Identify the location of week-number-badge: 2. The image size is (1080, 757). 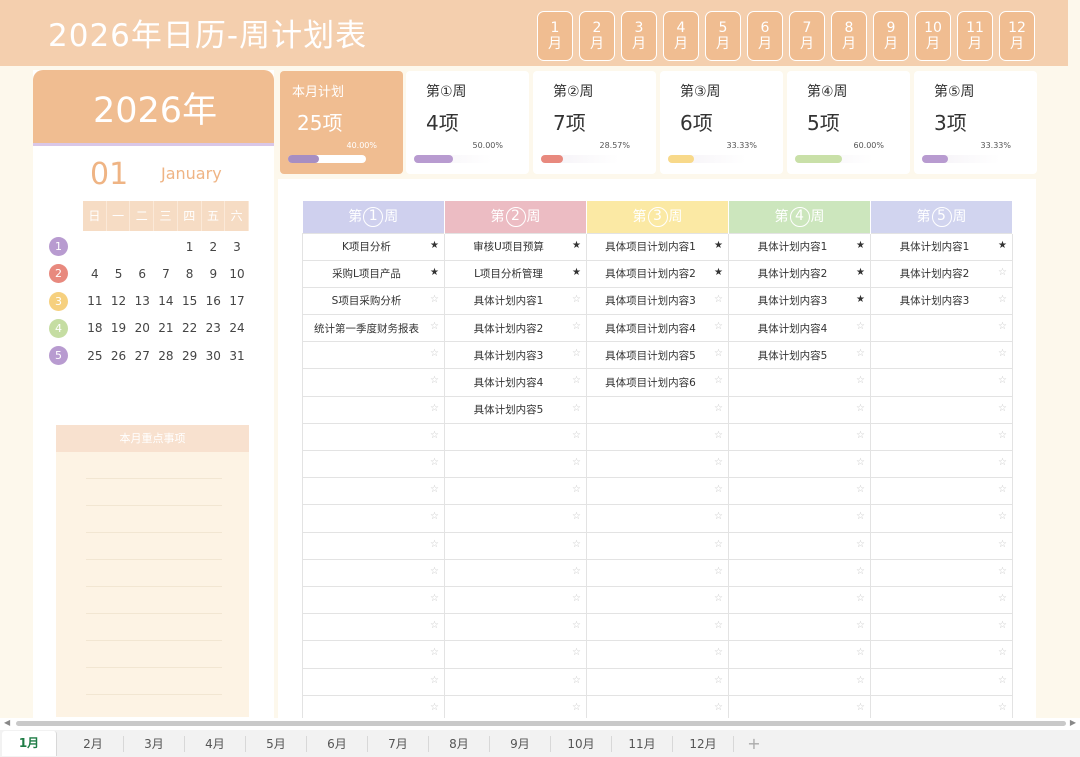
(58, 274).